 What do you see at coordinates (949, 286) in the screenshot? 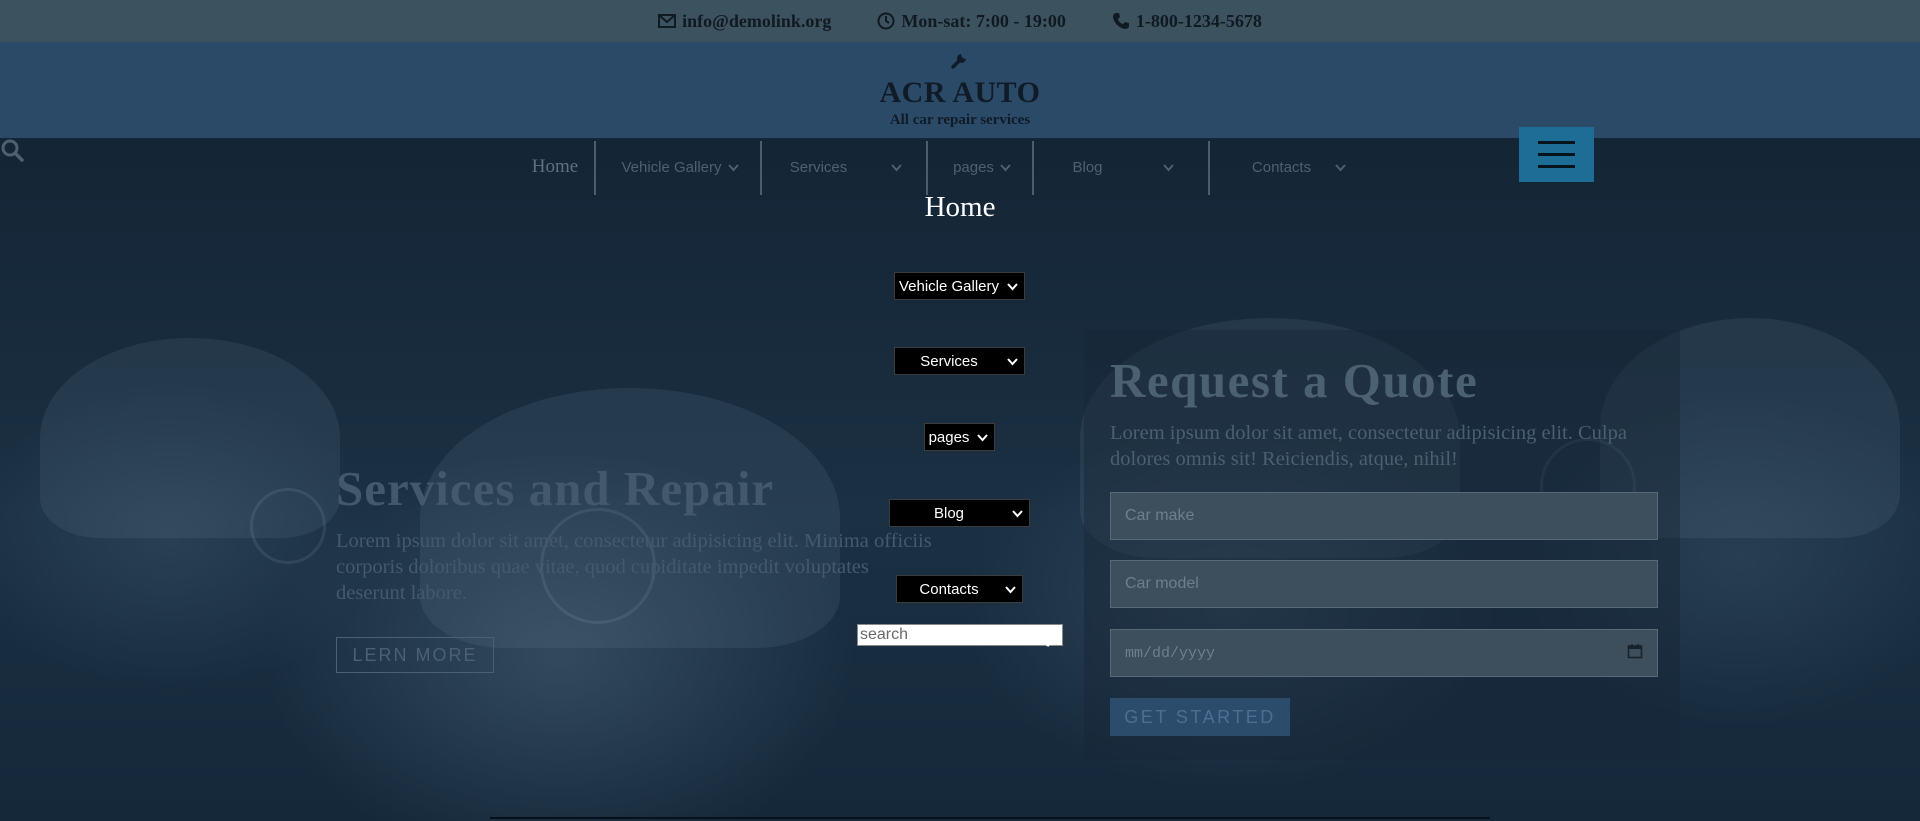
I see `select-label: Vehicle Gallery` at bounding box center [949, 286].